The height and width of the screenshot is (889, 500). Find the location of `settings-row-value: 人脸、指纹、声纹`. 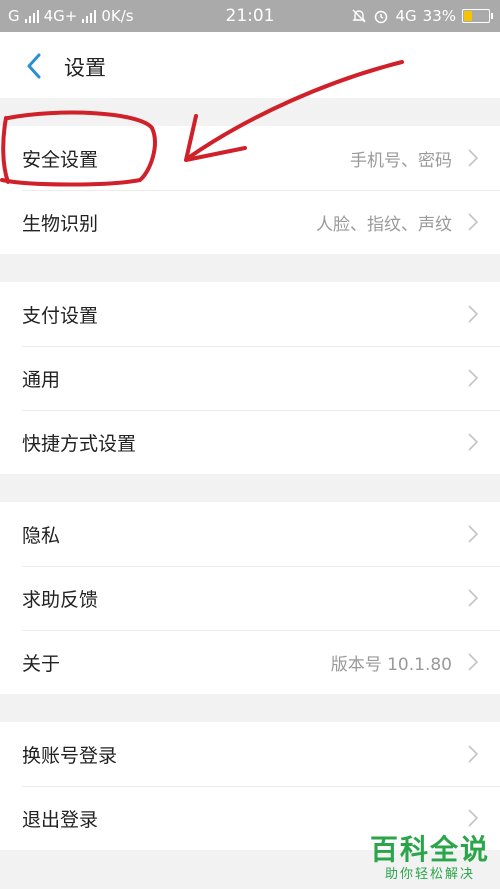

settings-row-value: 人脸、指纹、声纹 is located at coordinates (384, 224).